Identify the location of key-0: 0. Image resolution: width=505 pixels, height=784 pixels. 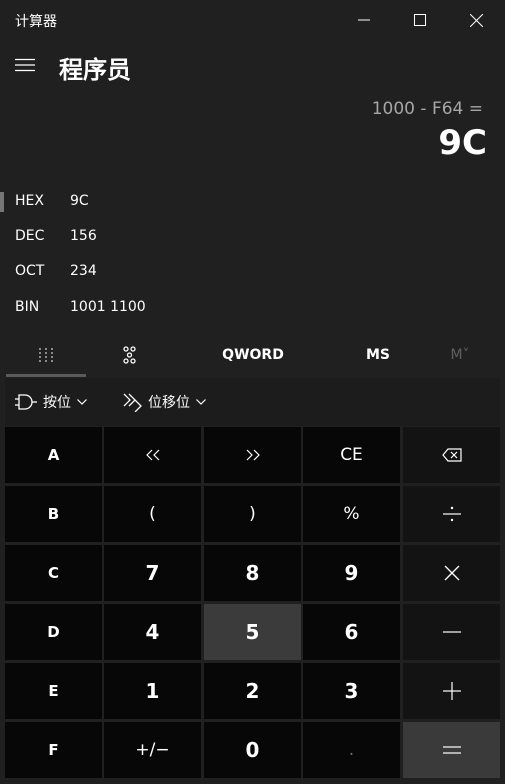
(252, 750).